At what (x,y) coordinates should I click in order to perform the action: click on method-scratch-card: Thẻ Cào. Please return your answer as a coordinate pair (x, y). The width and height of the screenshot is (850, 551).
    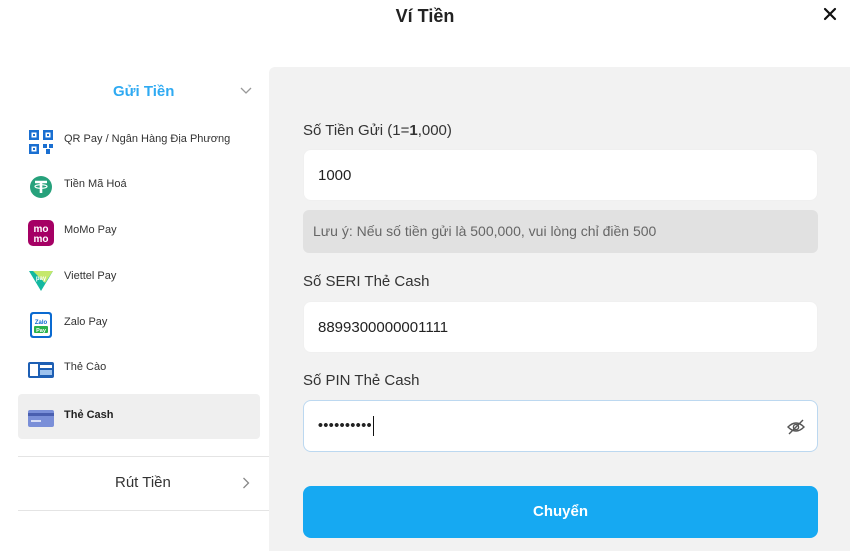
    Looking at the image, I should click on (139, 368).